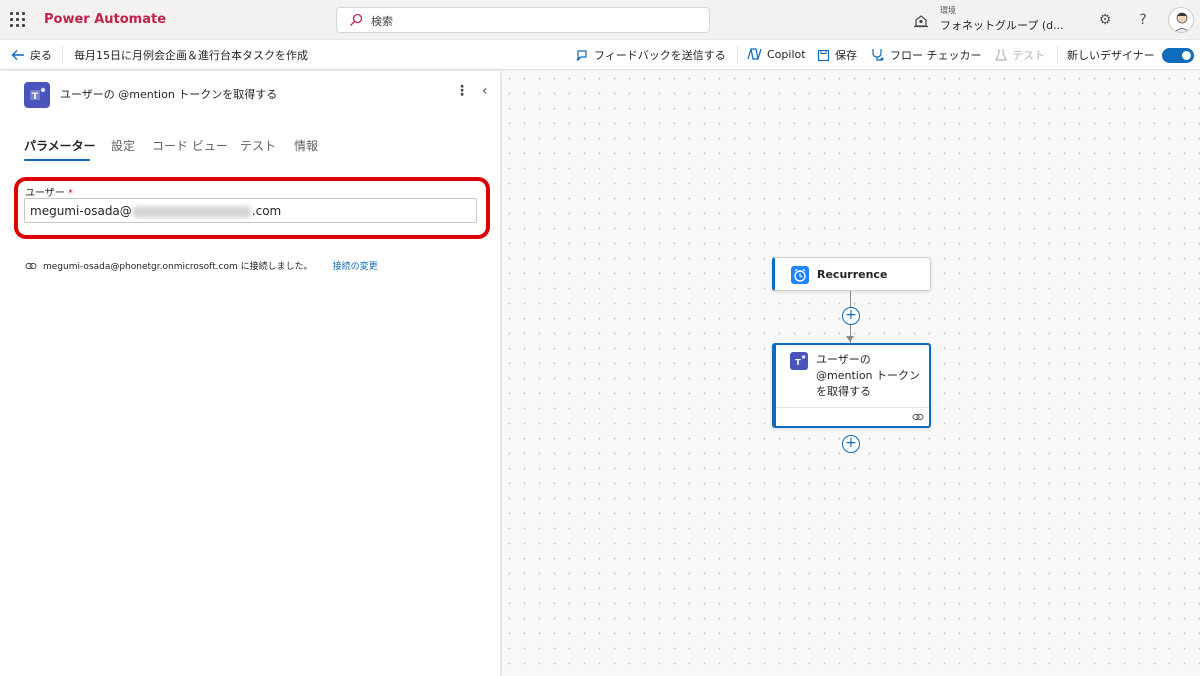 This screenshot has width=1200, height=676. What do you see at coordinates (60, 145) in the screenshot?
I see `tab-parameters: パラメーター` at bounding box center [60, 145].